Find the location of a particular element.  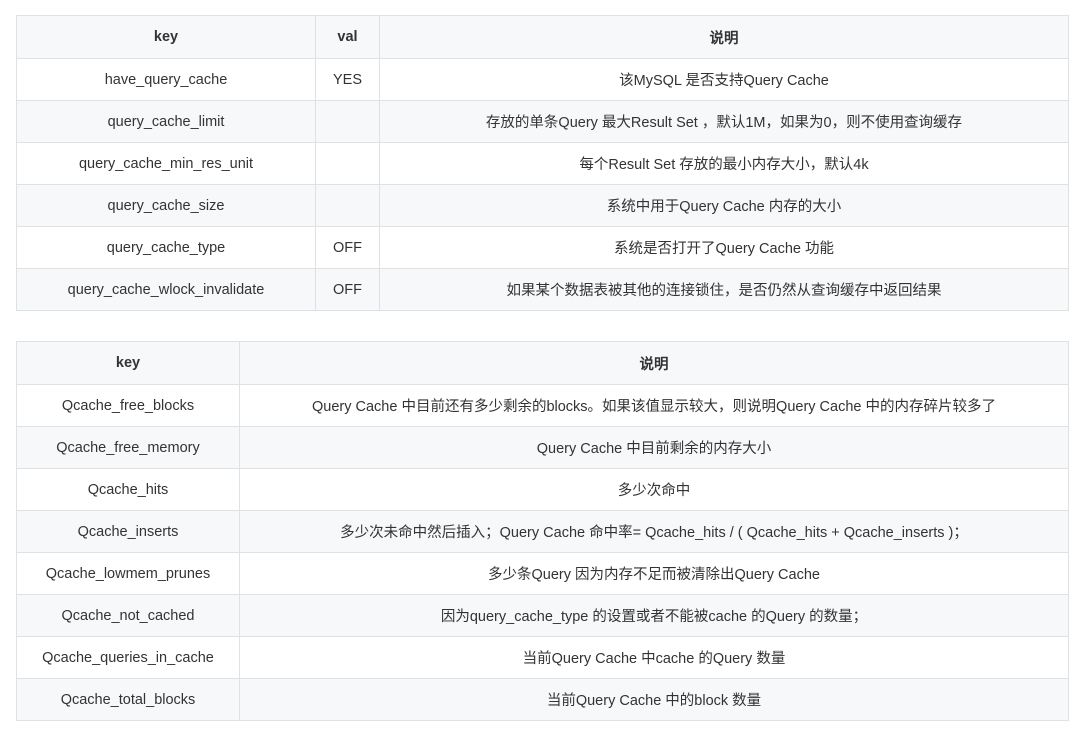

cell-description: 如果某个数据表被其他的连接锁住，是否仍然从查询缓存中返回结果 is located at coordinates (724, 289).